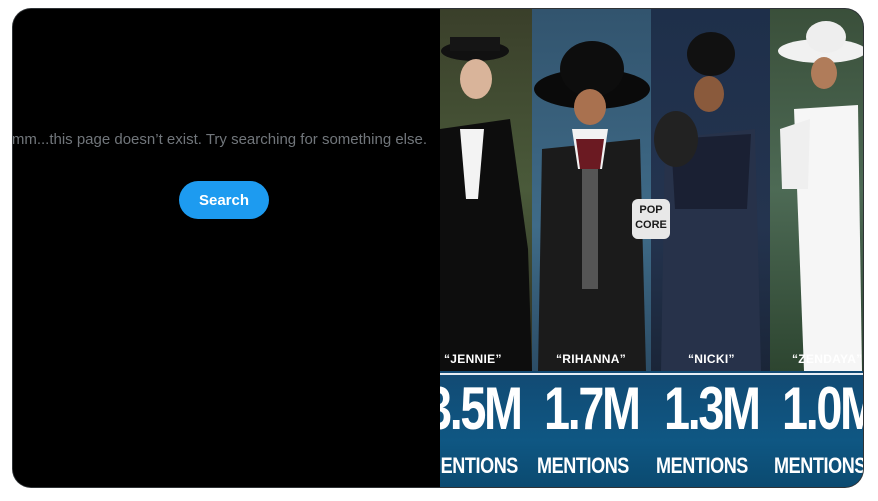 The width and height of the screenshot is (878, 501). What do you see at coordinates (827, 359) in the screenshot?
I see `name-label-zendaya: “ZENDAYA”` at bounding box center [827, 359].